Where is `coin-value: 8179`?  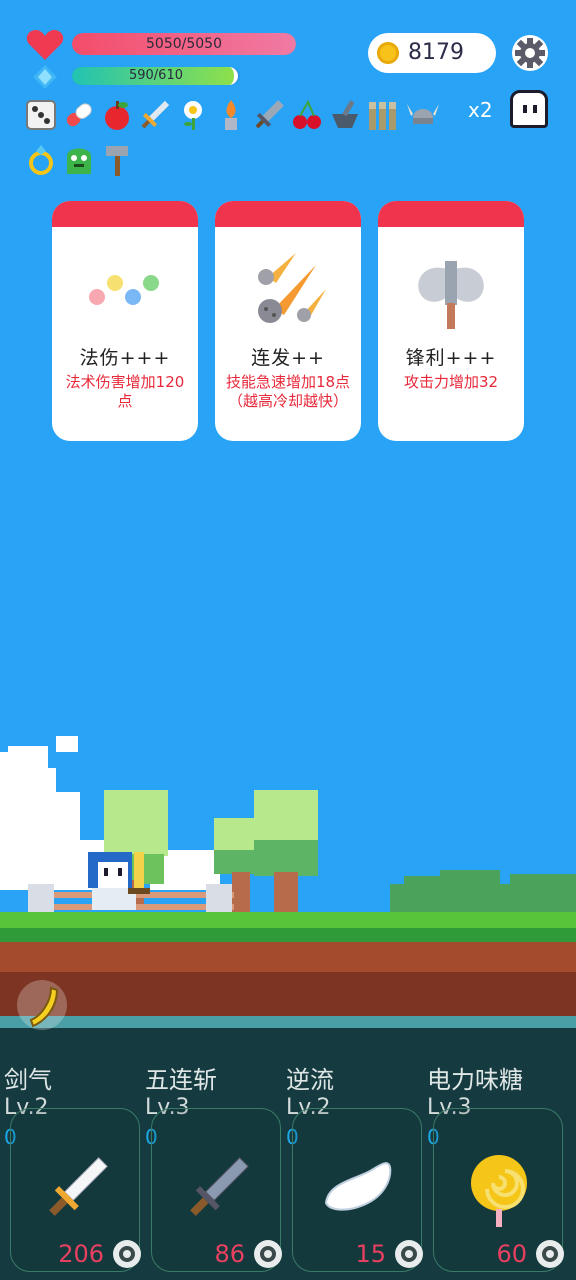
coin-value: 8179 is located at coordinates (436, 52).